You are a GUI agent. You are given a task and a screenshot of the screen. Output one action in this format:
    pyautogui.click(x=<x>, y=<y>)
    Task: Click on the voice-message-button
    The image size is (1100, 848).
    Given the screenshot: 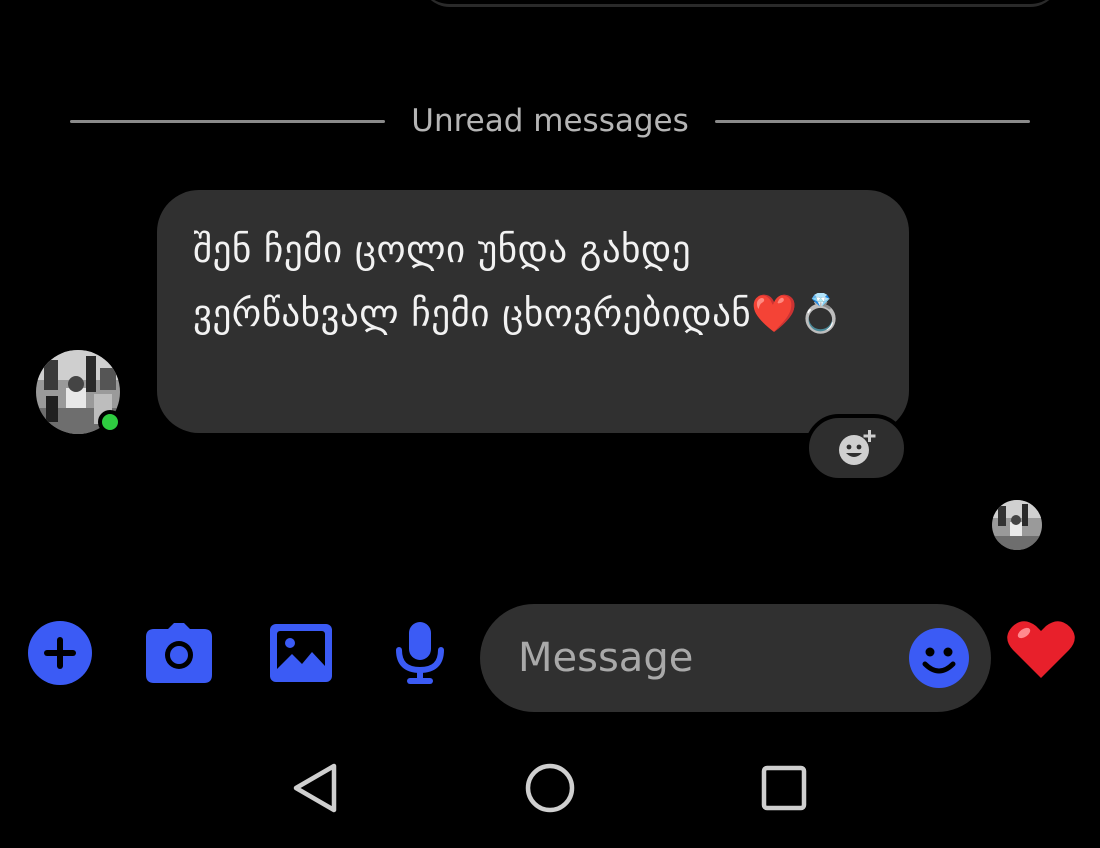 What is the action you would take?
    pyautogui.click(x=420, y=653)
    